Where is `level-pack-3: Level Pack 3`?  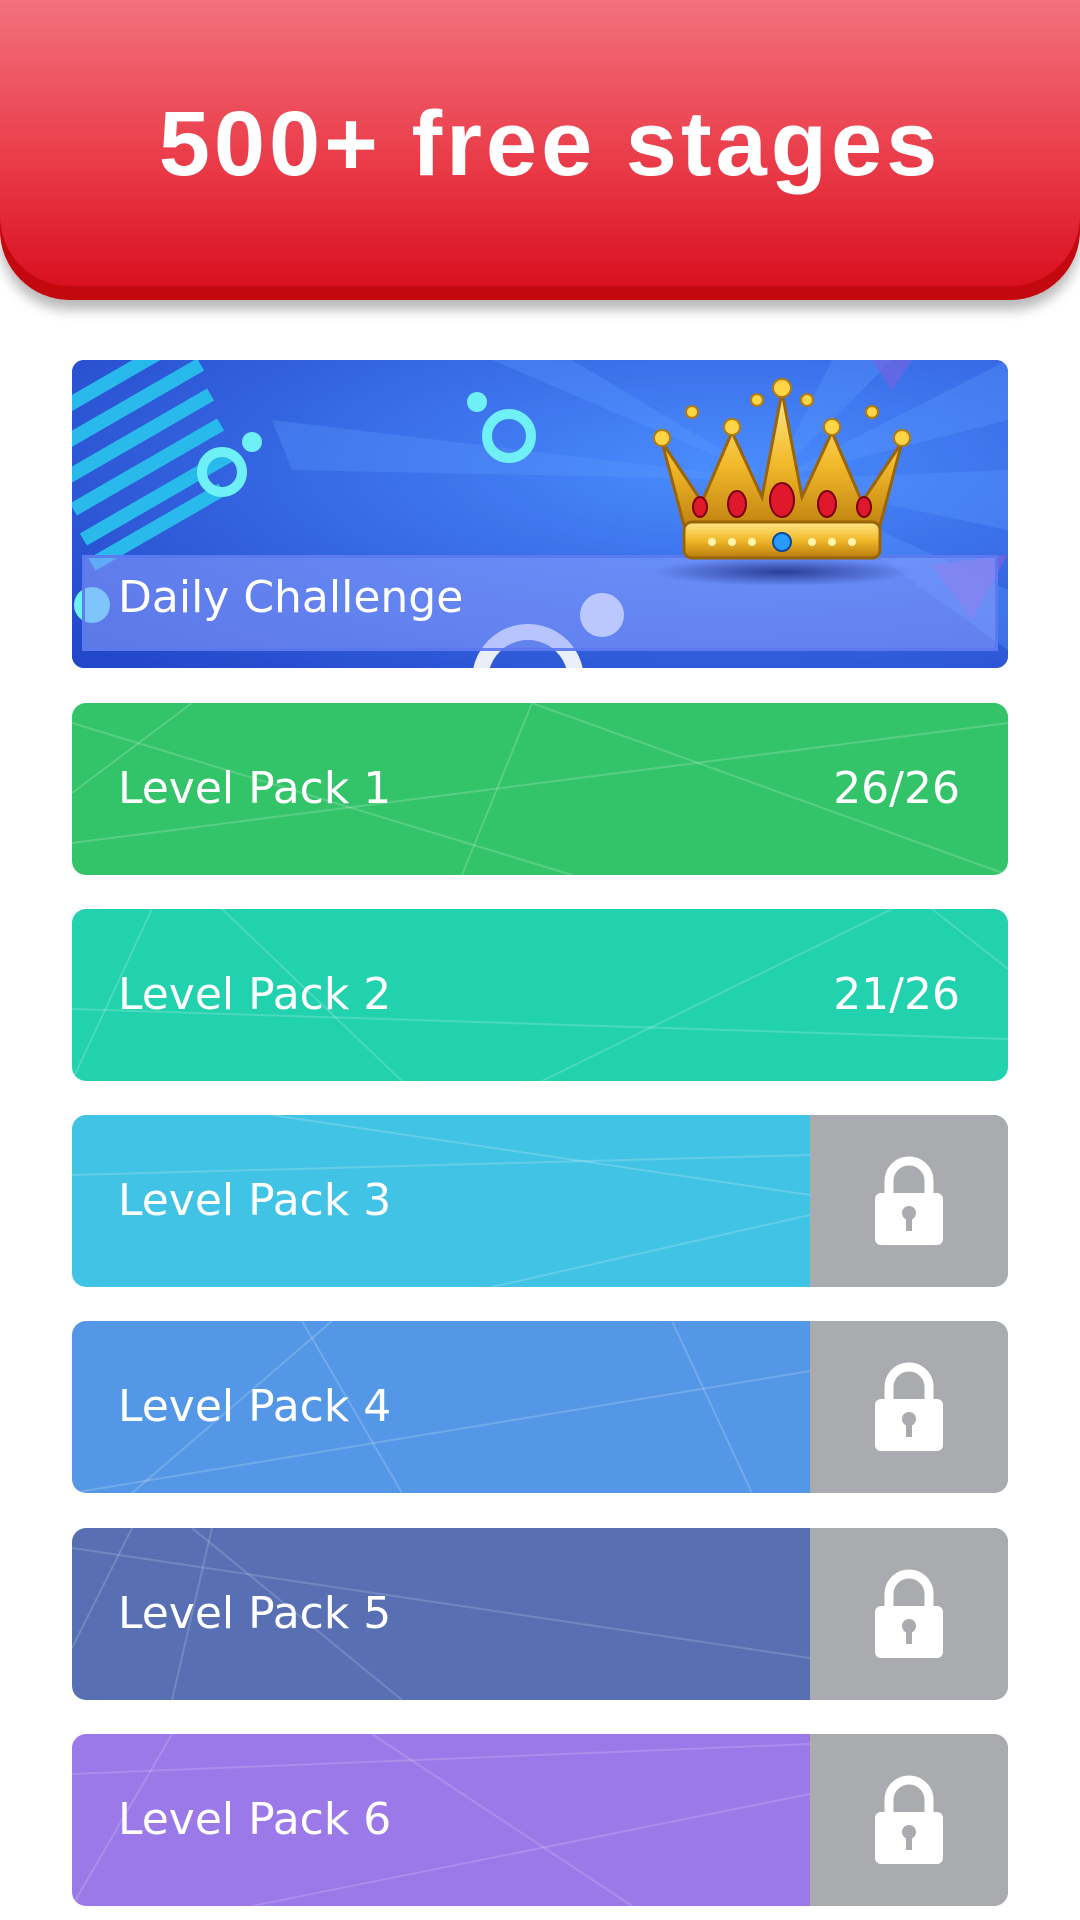
level-pack-3: Level Pack 3 is located at coordinates (540, 1201).